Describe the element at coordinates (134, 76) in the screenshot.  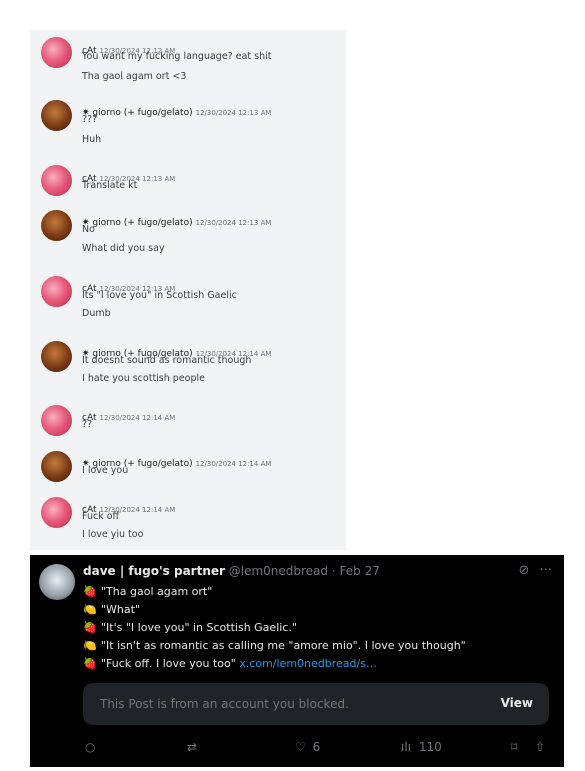
I see `message-text: Tha gaol agam ort <3` at that location.